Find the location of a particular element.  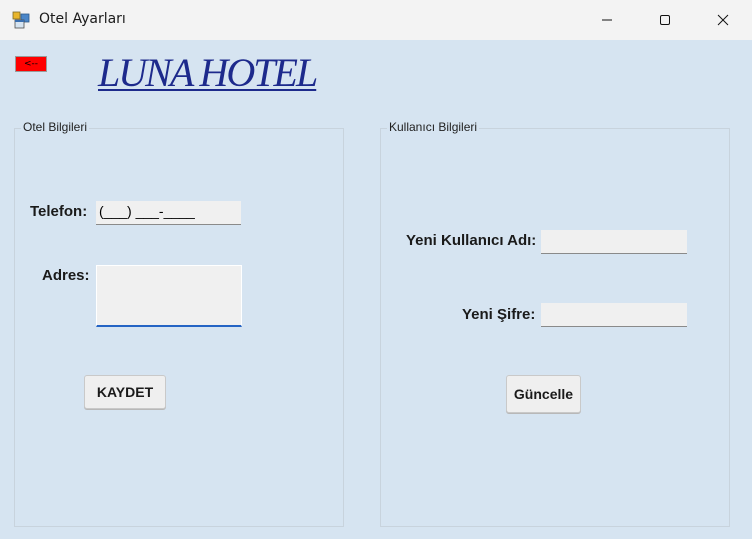

update-button: Güncelle is located at coordinates (543, 394).